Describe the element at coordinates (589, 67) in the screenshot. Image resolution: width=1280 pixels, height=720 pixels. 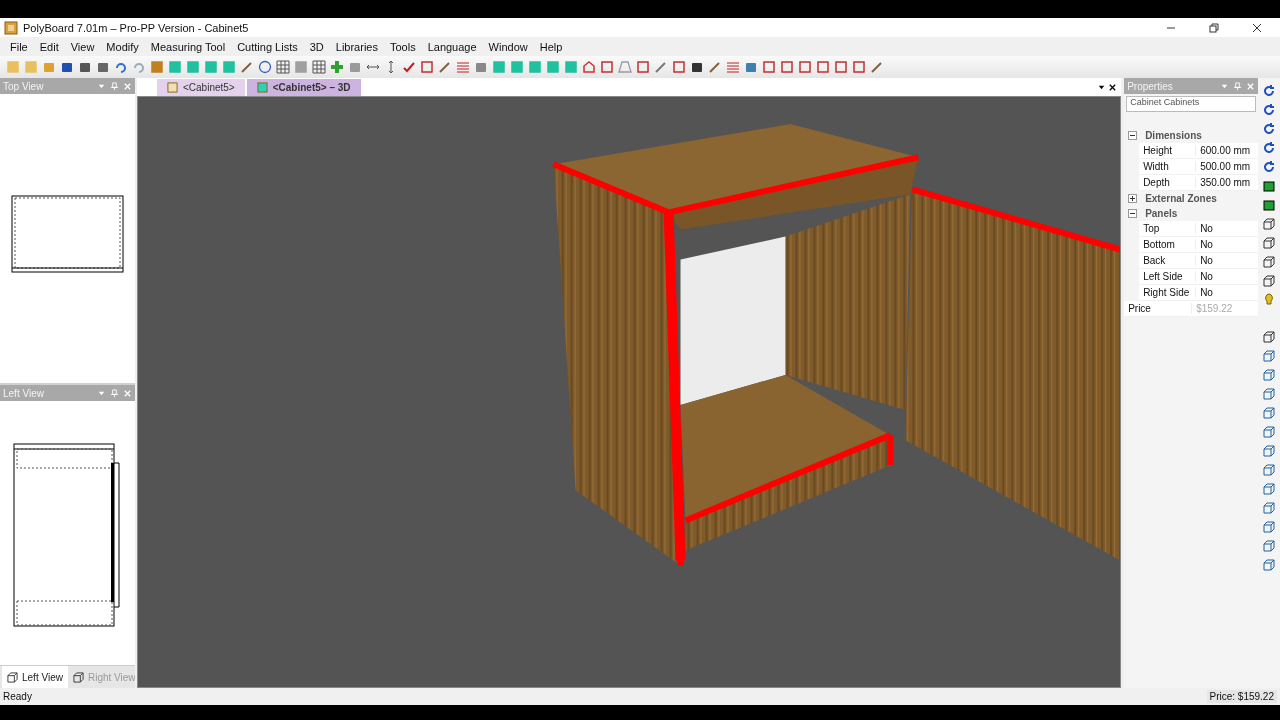
I see `house-icon` at that location.